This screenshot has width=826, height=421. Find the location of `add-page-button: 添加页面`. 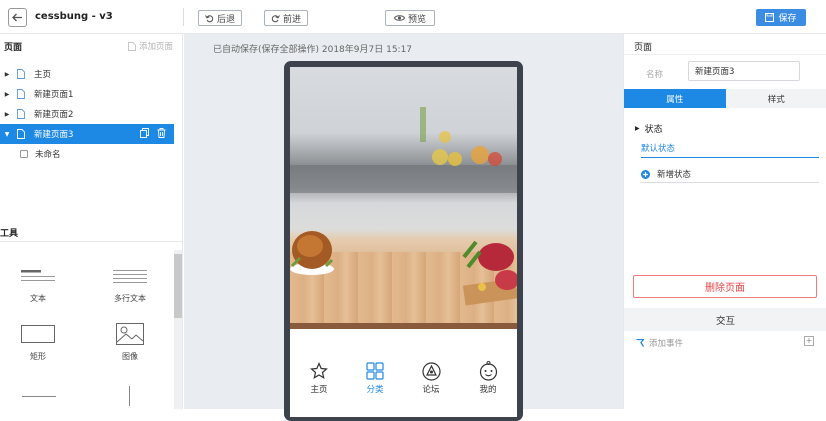

add-page-button: 添加页面 is located at coordinates (150, 46).